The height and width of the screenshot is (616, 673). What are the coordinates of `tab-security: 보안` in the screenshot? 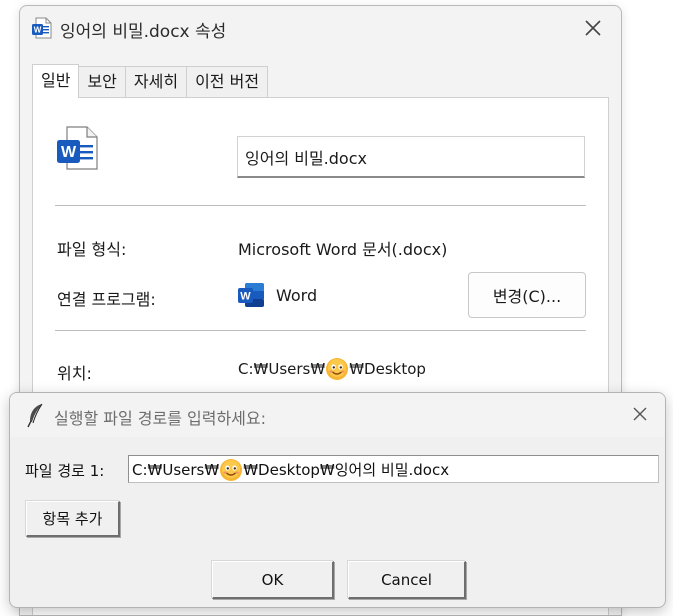 It's located at (102, 82).